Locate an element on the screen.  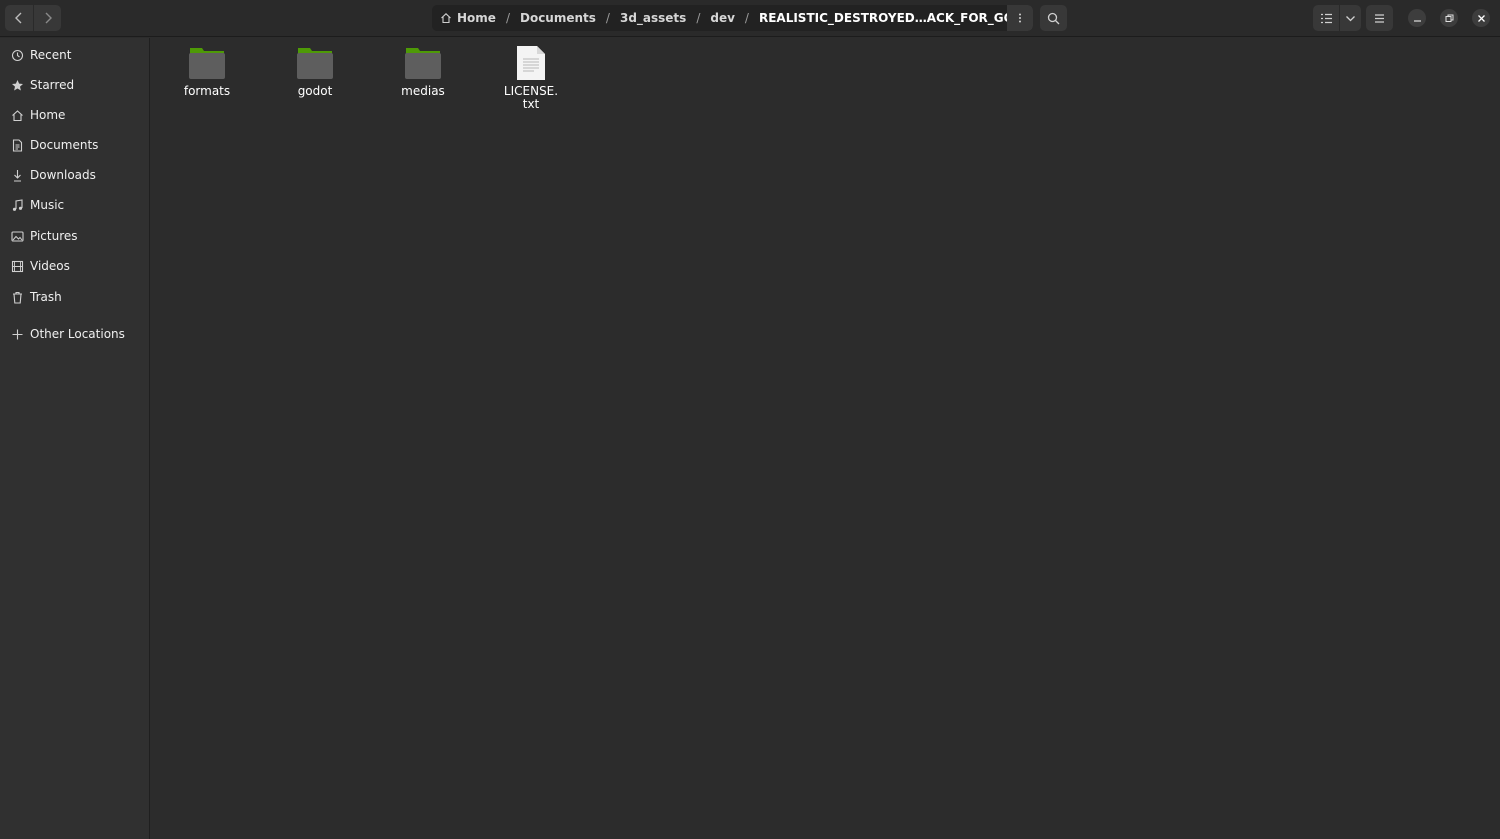
sidebar-item-label: Documents is located at coordinates (64, 145).